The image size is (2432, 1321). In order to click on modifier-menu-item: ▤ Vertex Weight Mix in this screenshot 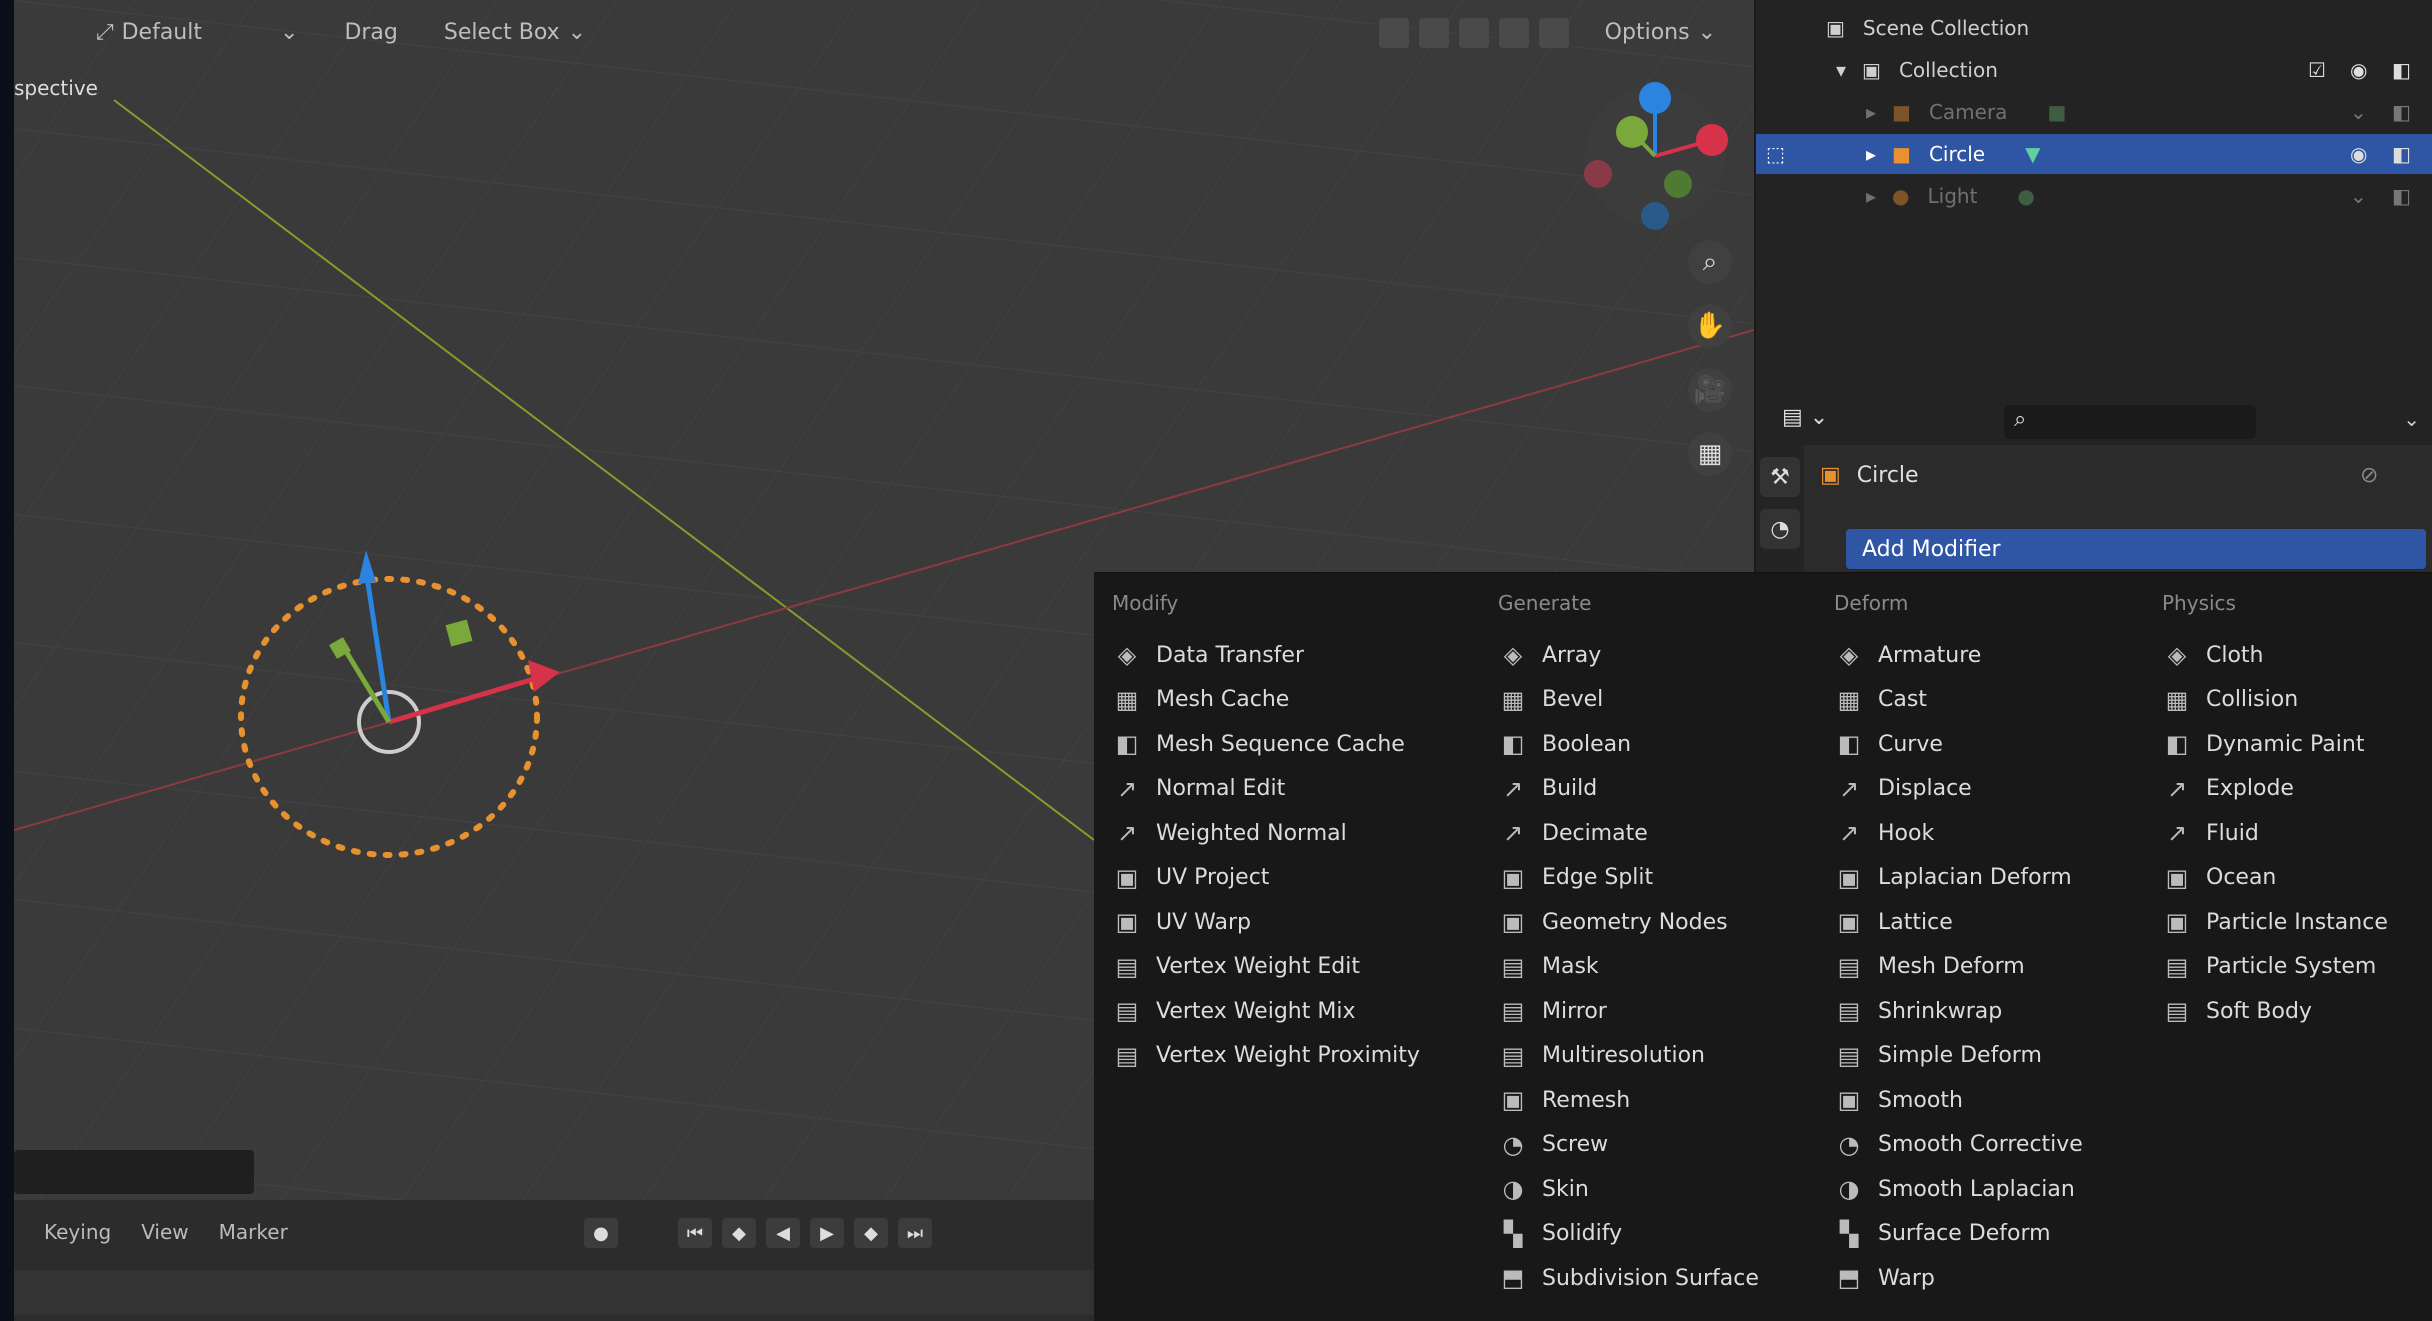, I will do `click(1266, 1011)`.